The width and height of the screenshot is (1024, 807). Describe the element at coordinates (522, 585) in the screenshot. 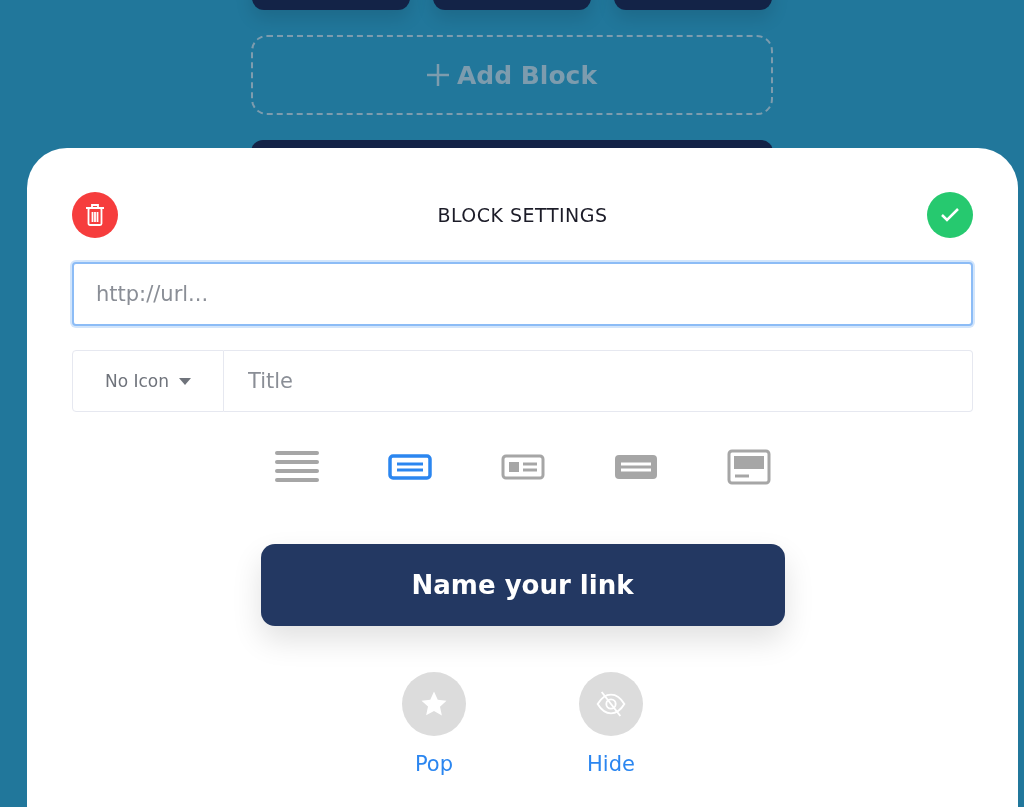

I see `link-preview-button: Name your link` at that location.